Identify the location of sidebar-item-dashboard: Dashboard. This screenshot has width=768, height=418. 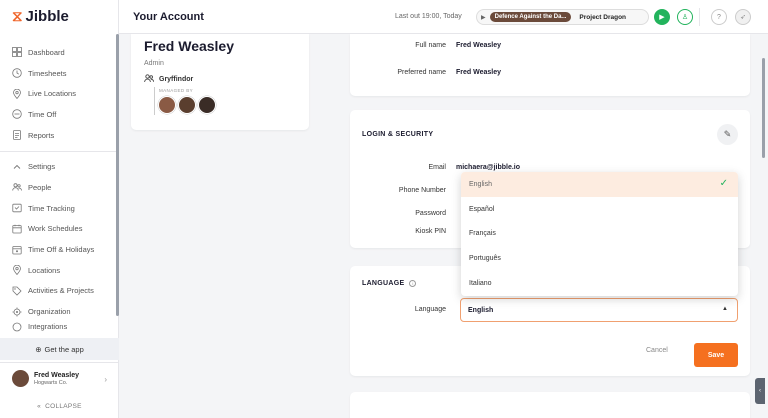
(59, 52).